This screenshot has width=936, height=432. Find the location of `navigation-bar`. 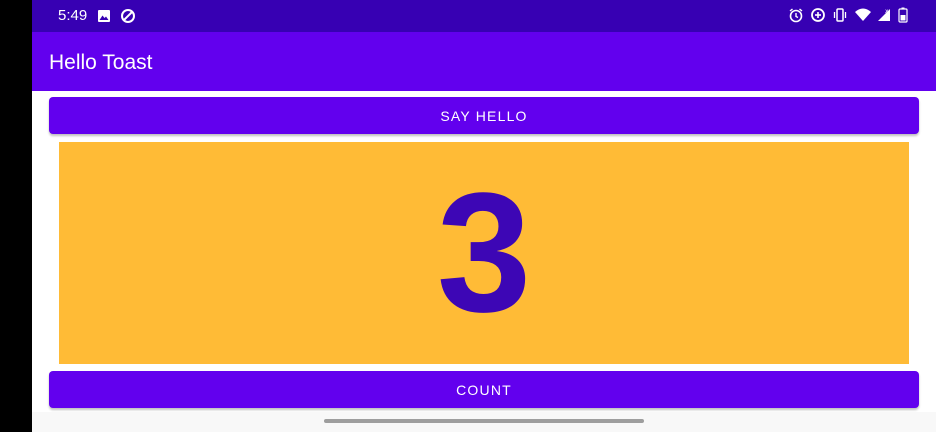

navigation-bar is located at coordinates (484, 422).